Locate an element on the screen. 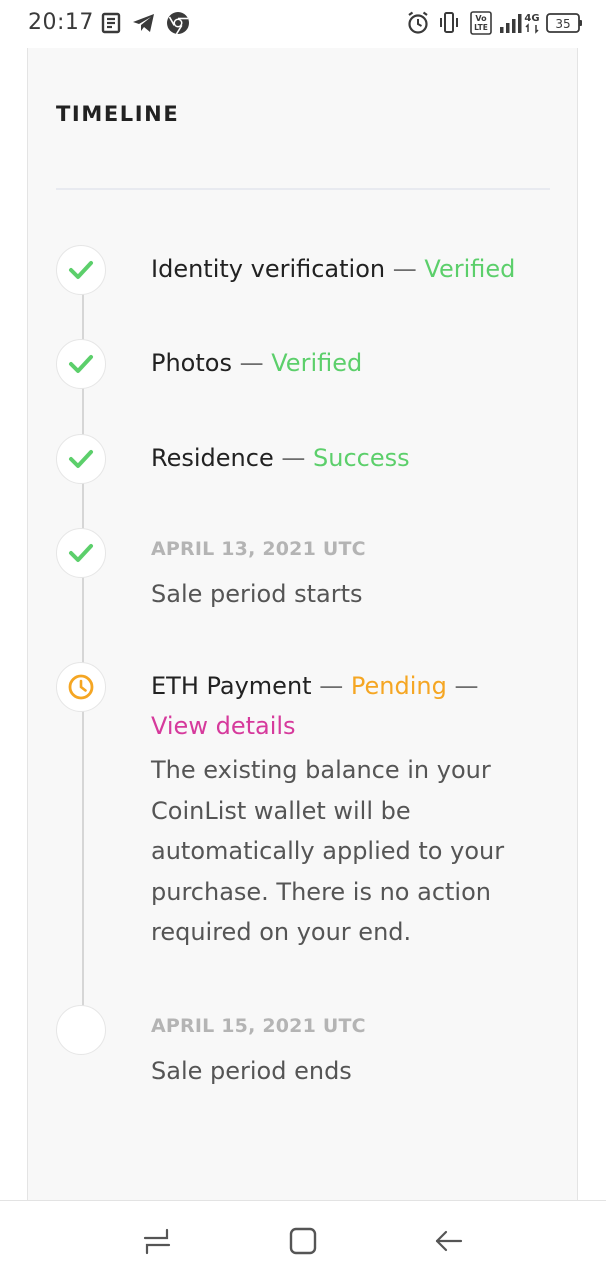 The width and height of the screenshot is (606, 1280). svg-text: LTE is located at coordinates (481, 27).